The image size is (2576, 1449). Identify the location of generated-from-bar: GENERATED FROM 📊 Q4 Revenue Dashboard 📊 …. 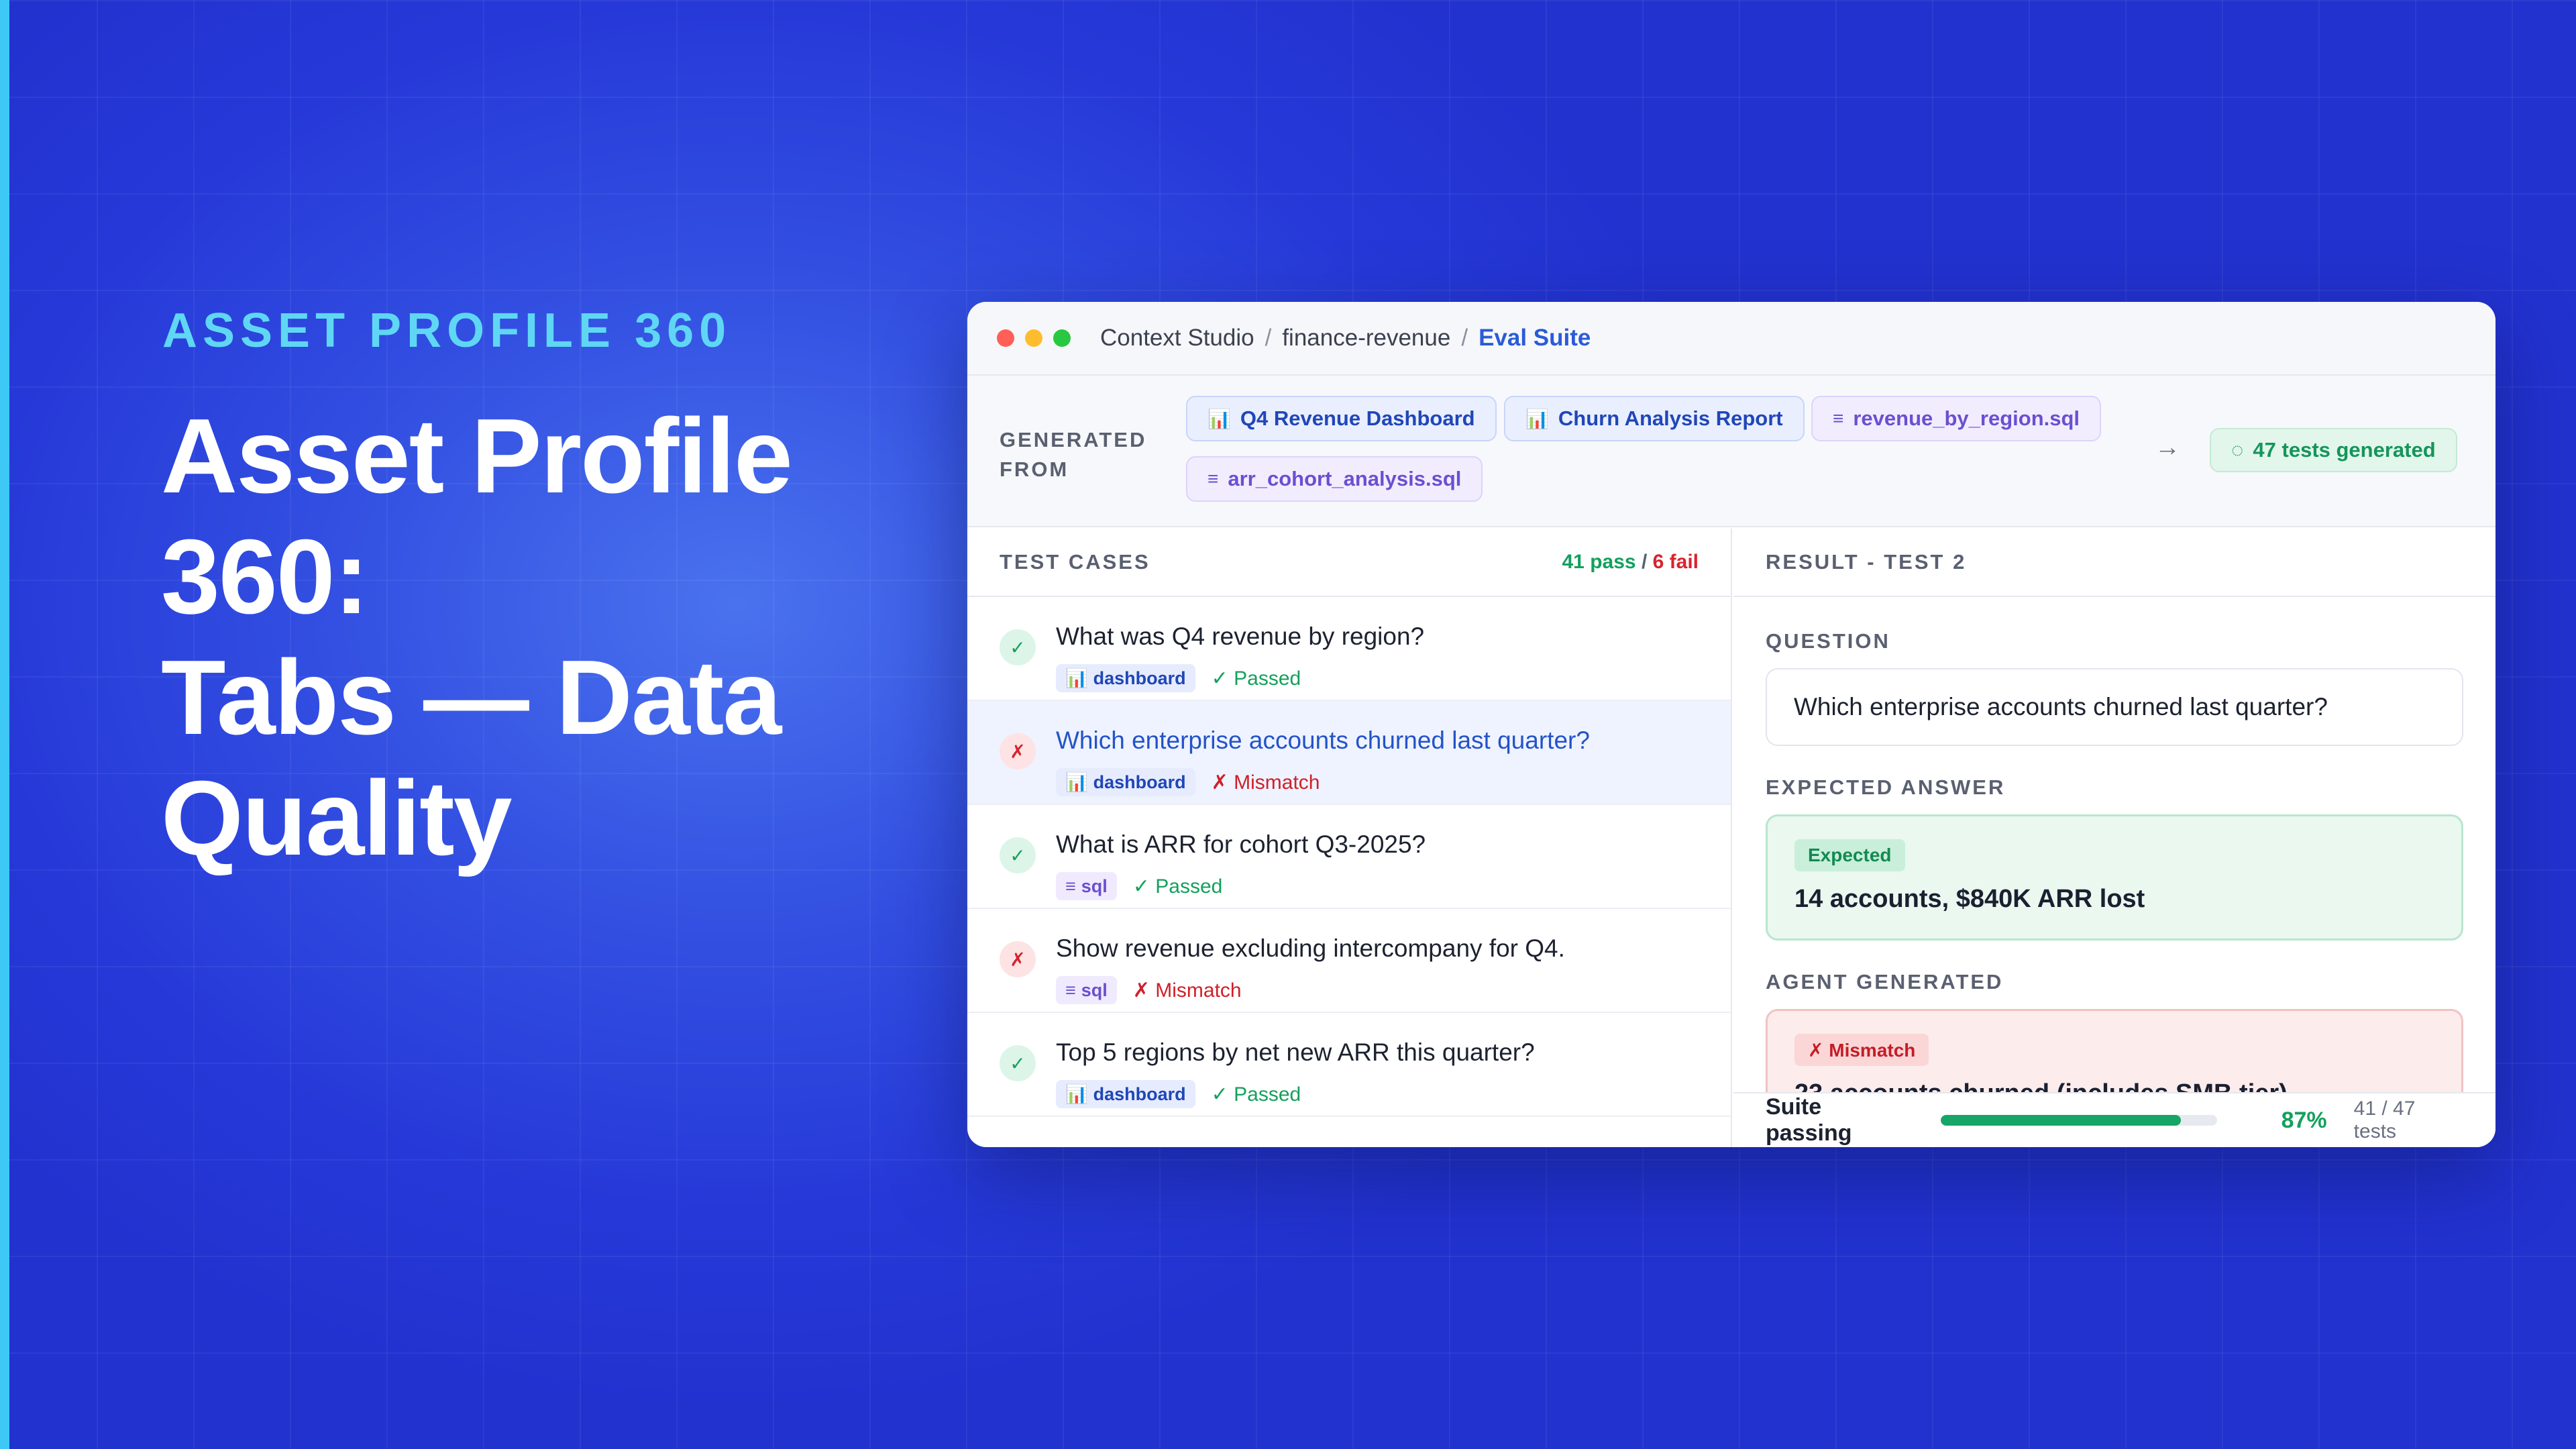
(1731, 451).